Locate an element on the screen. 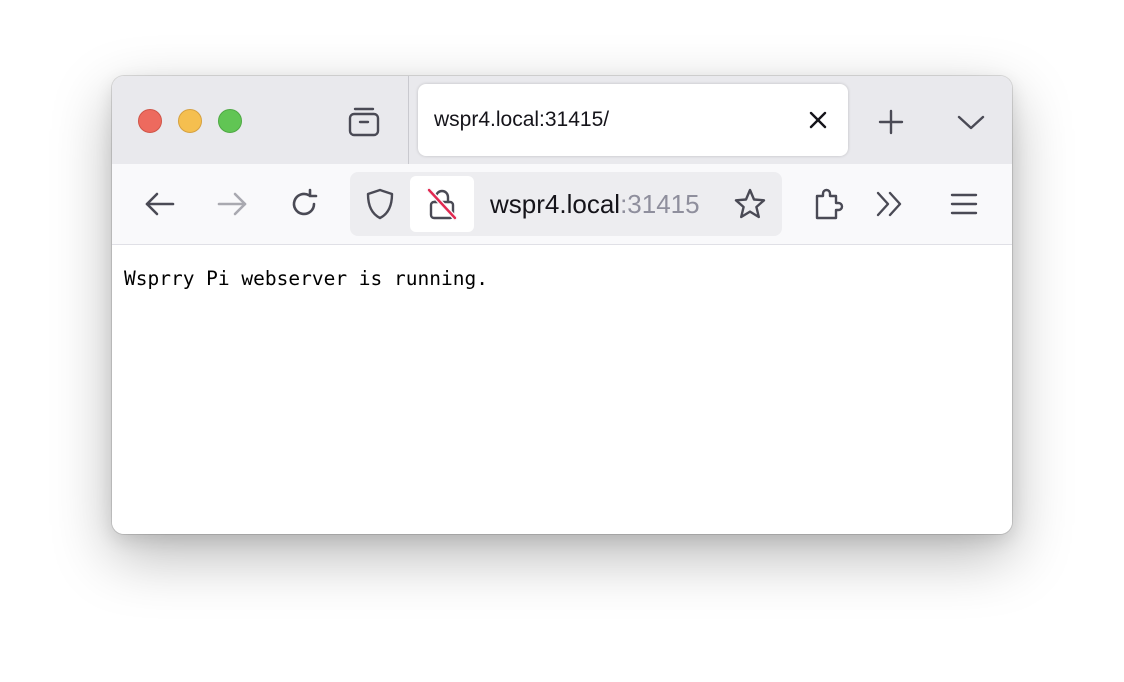 The image size is (1124, 682). more-tools-button is located at coordinates (890, 204).